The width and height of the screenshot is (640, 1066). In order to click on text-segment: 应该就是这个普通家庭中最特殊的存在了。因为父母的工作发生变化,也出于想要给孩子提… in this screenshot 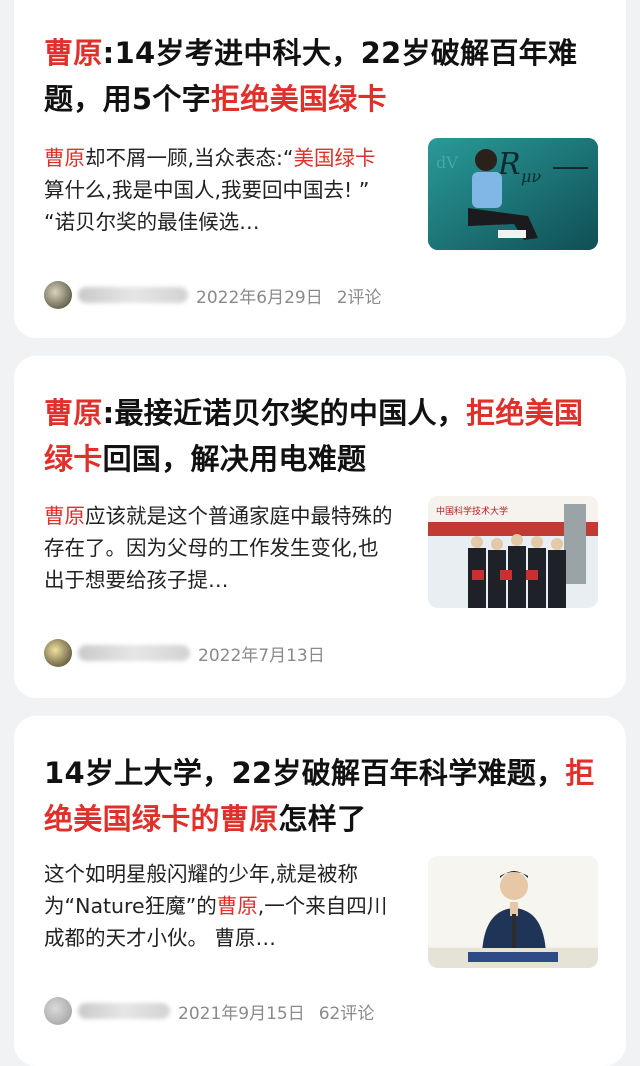, I will do `click(218, 548)`.